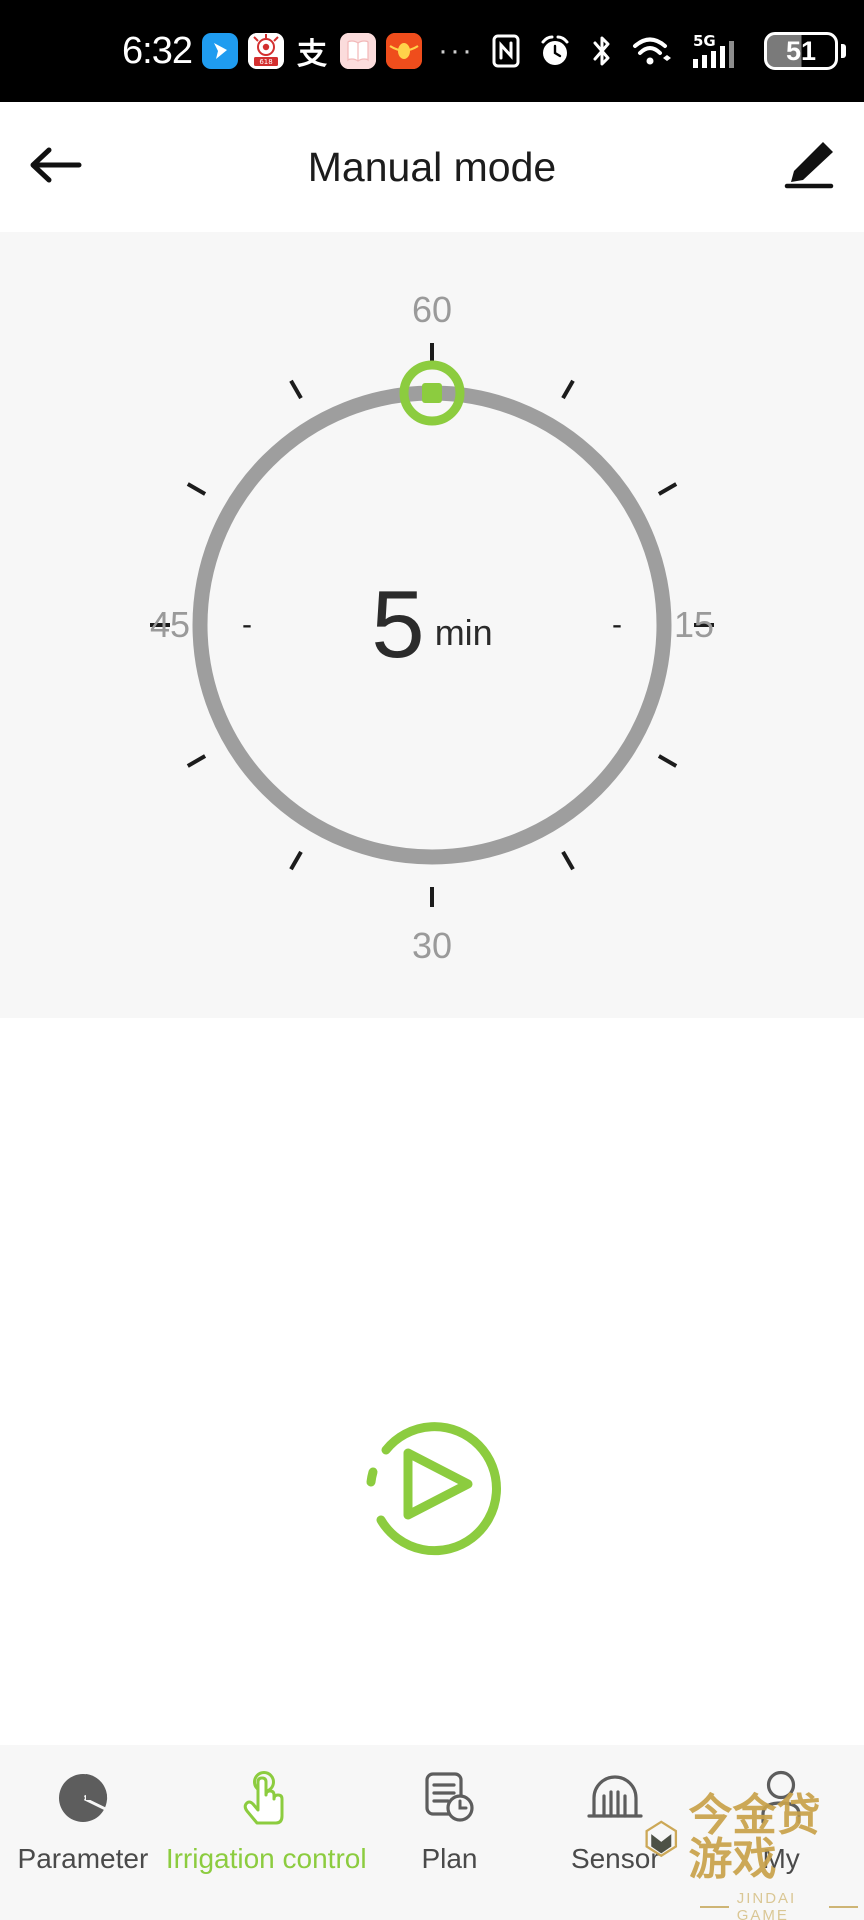  I want to click on person-icon, so click(781, 1798).